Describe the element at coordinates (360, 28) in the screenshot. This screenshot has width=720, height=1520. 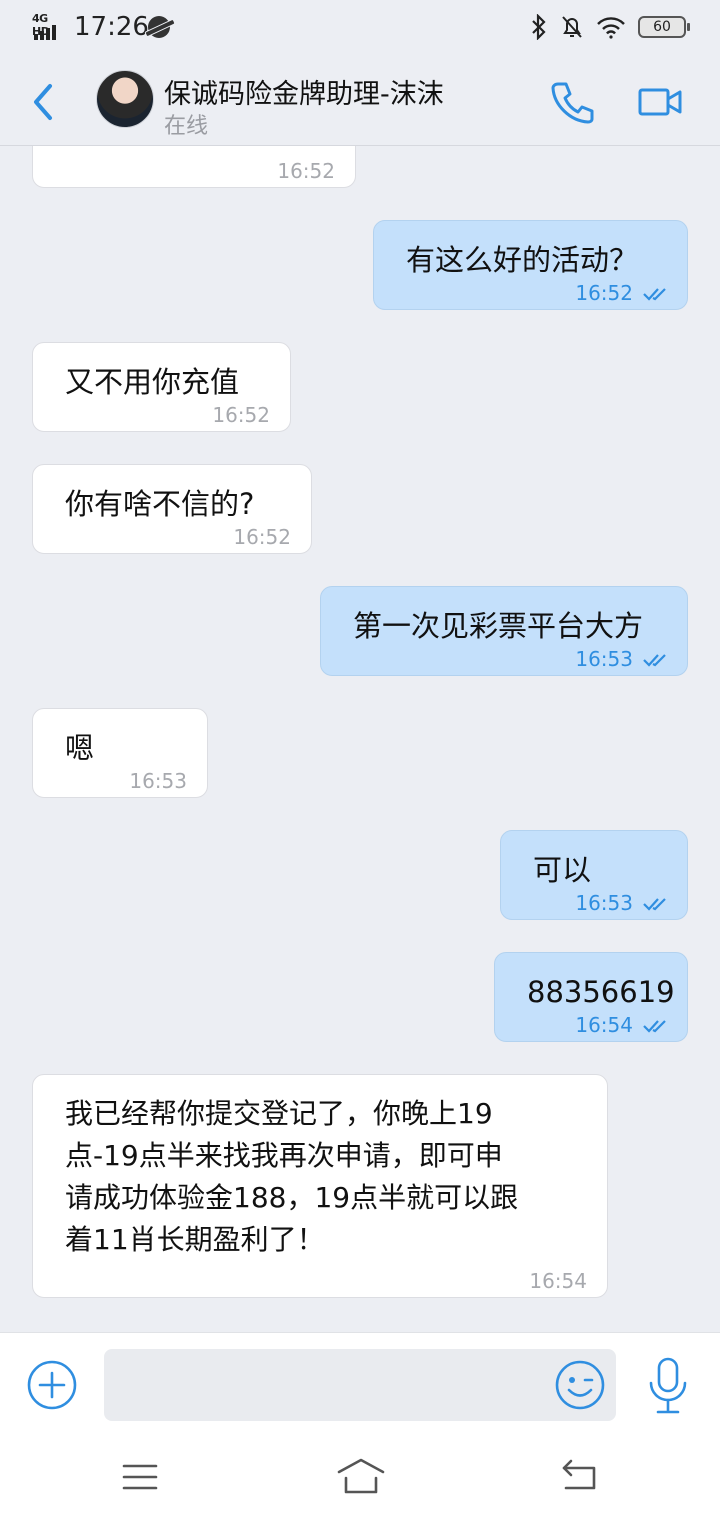
I see `status-bar: 4G HD 17:26 60` at that location.